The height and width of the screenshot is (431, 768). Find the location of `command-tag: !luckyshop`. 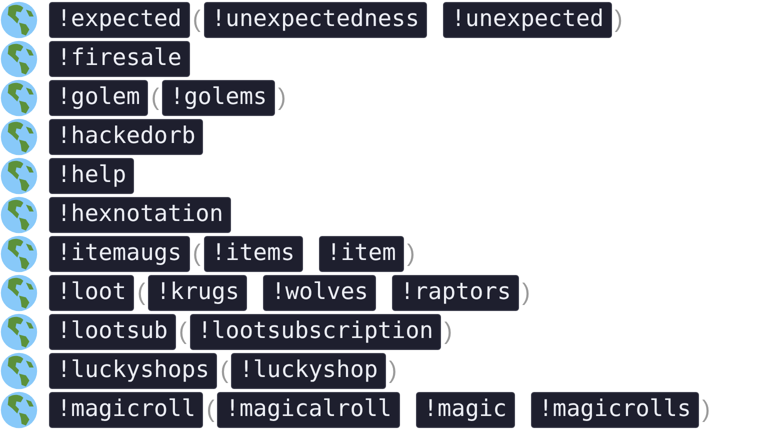

command-tag: !luckyshop is located at coordinates (308, 370).